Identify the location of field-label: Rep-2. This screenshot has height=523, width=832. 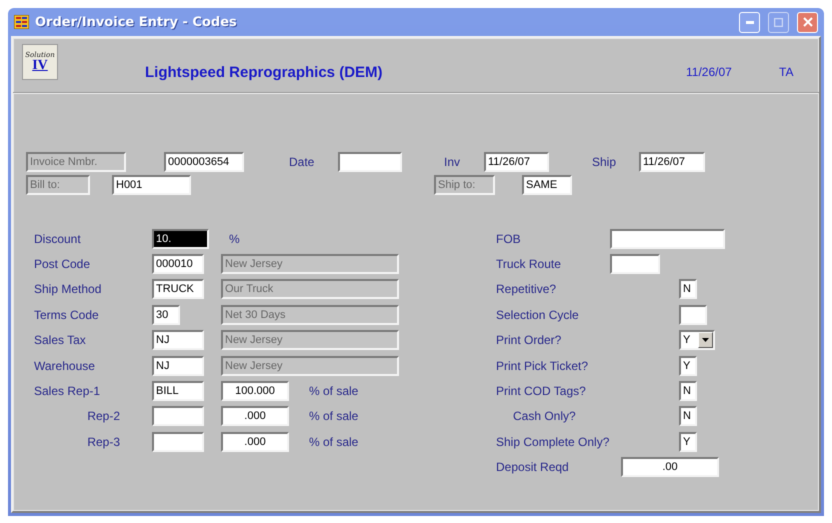
(103, 416).